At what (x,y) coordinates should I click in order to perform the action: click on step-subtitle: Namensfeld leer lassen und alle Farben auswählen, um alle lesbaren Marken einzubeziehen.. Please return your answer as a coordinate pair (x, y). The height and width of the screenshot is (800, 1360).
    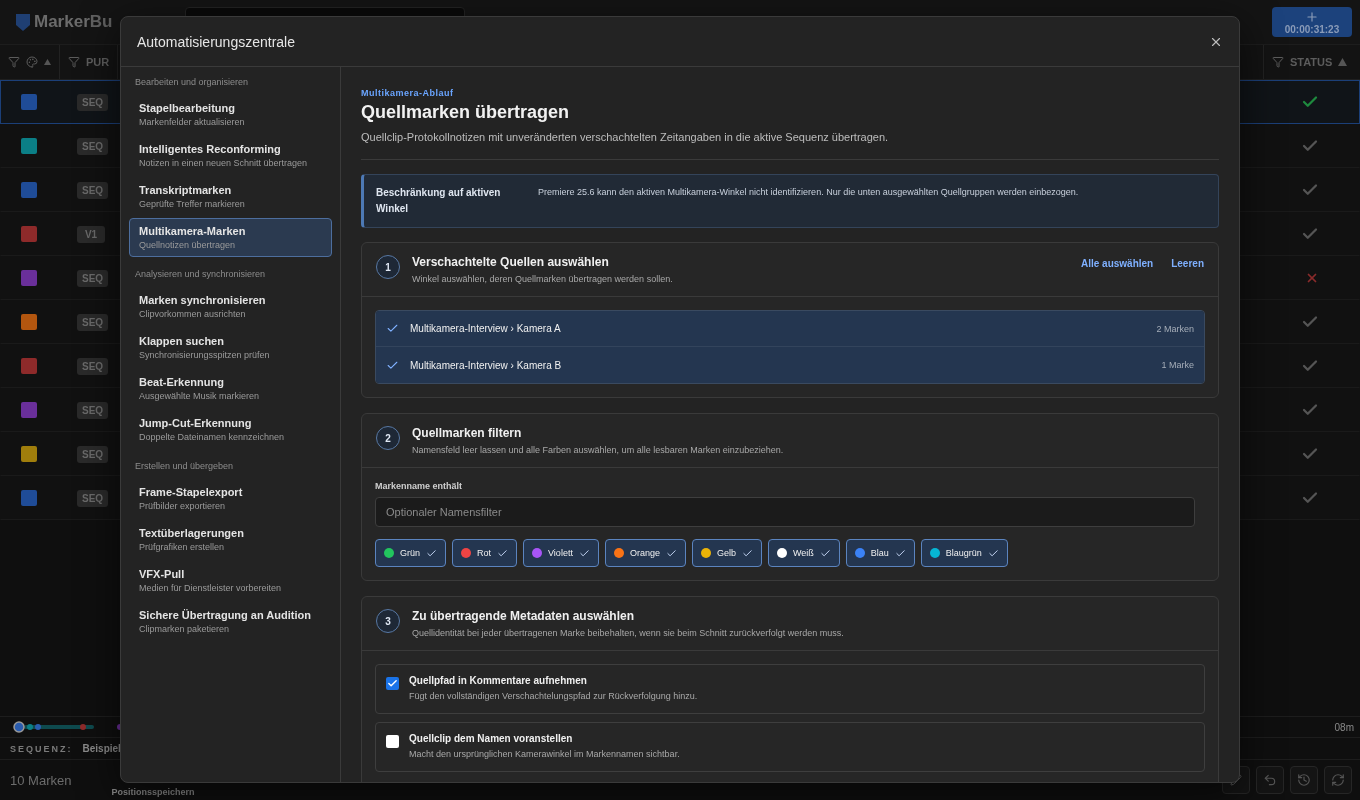
    Looking at the image, I should click on (598, 450).